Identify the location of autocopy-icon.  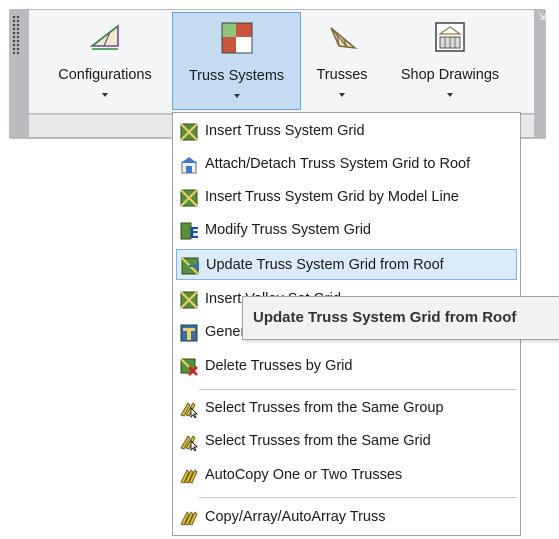
(189, 476).